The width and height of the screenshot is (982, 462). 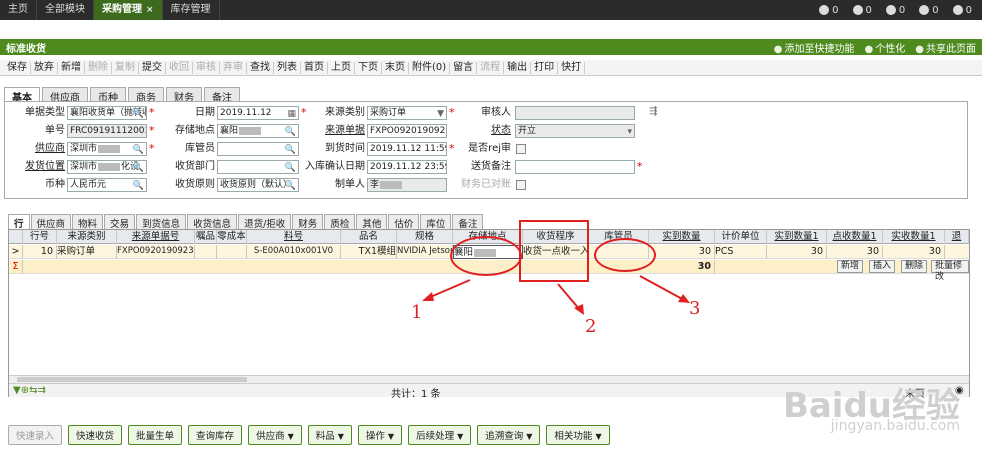 What do you see at coordinates (71, 67) in the screenshot?
I see `new-button: 新增` at bounding box center [71, 67].